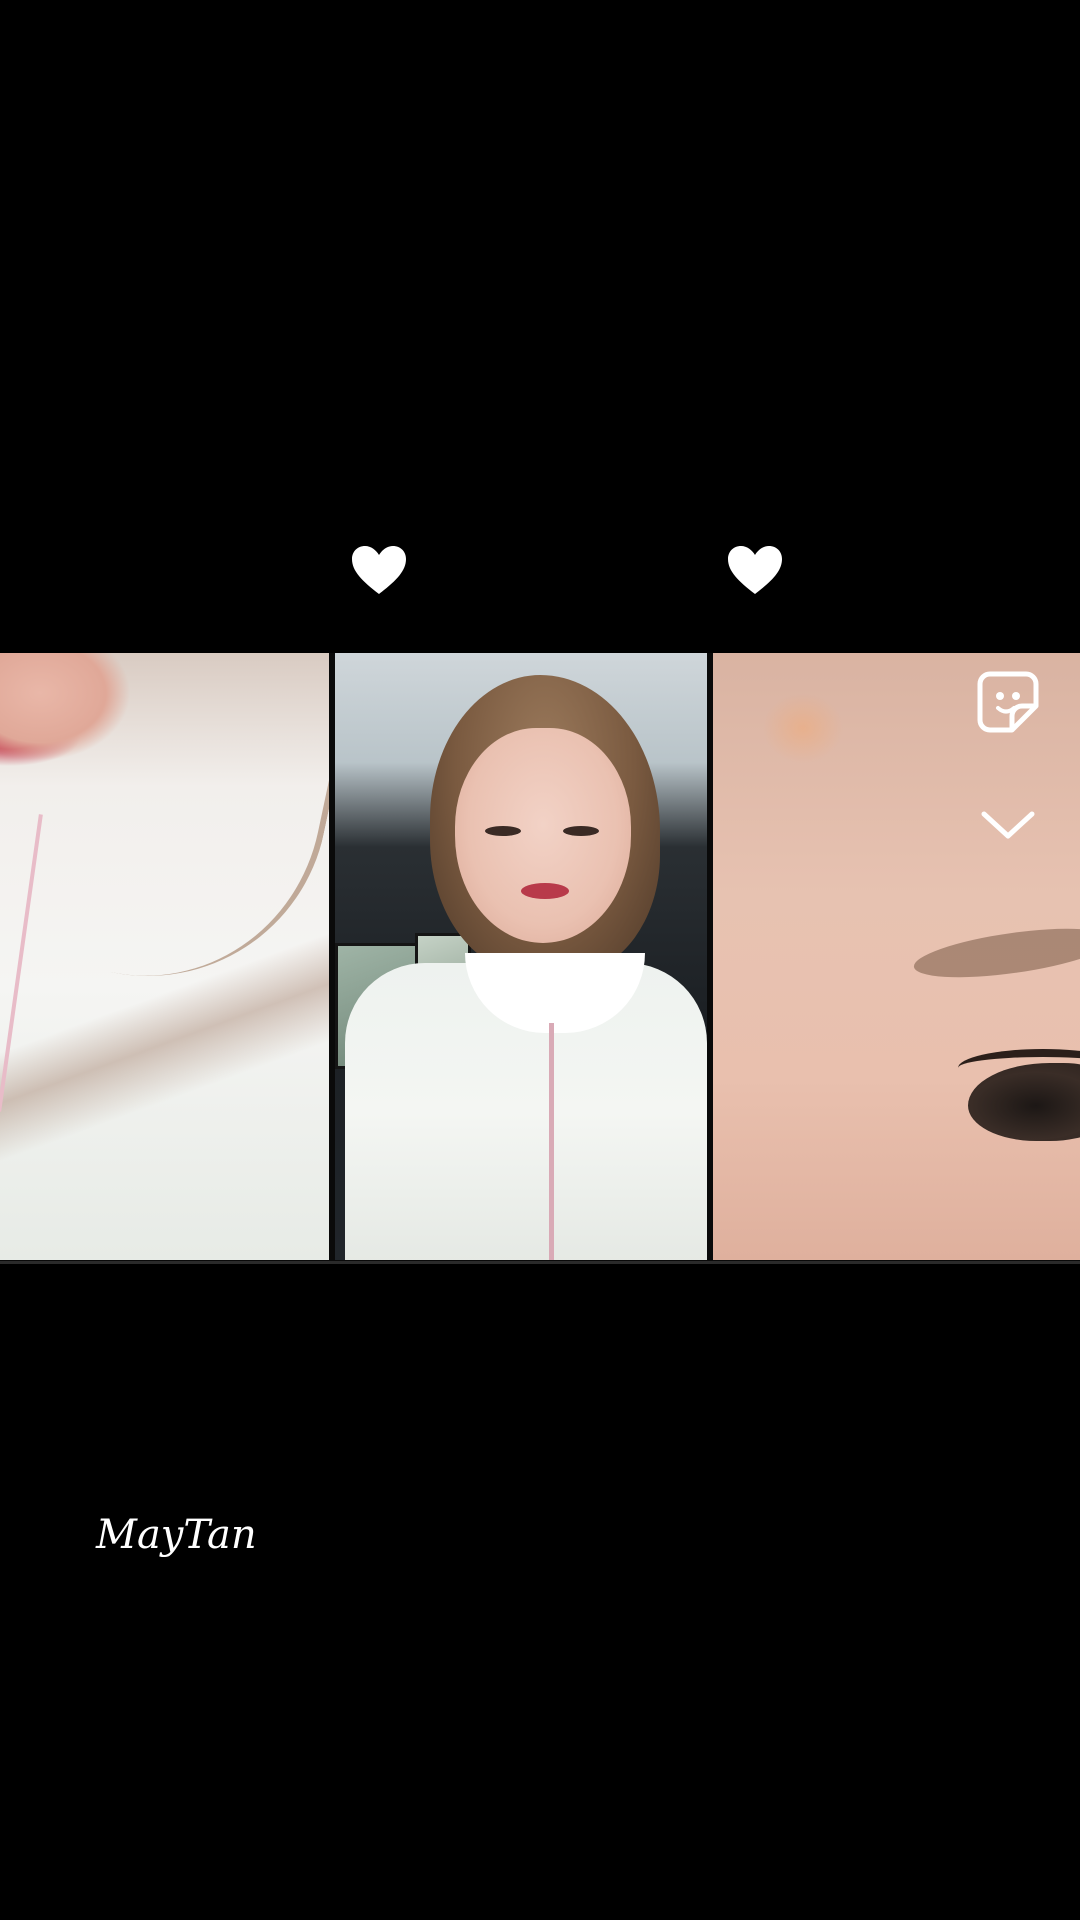 The image size is (1080, 1920). Describe the element at coordinates (543, 835) in the screenshot. I see `face` at that location.